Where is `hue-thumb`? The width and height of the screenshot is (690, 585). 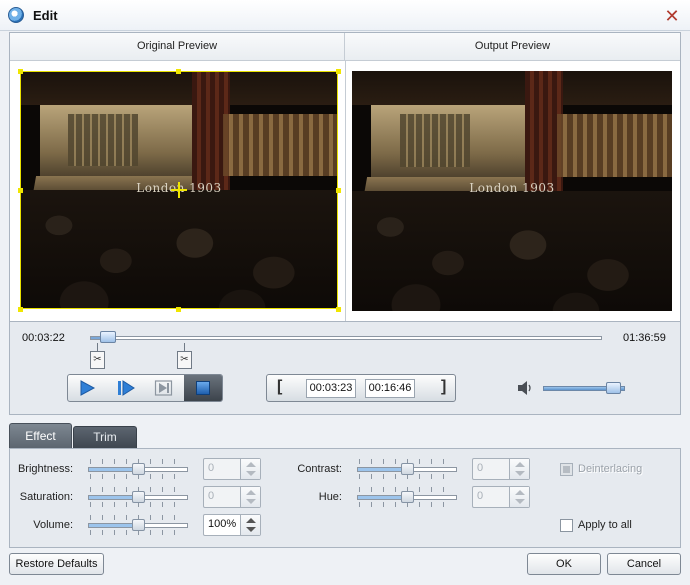
hue-thumb is located at coordinates (407, 497).